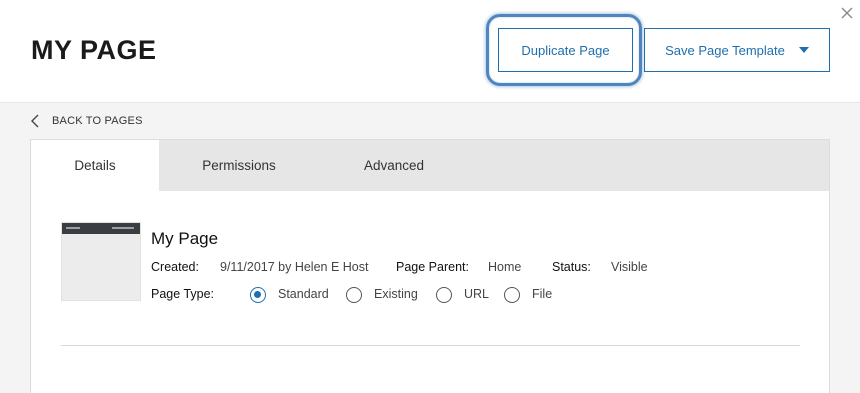  What do you see at coordinates (354, 295) in the screenshot?
I see `radio-existing` at bounding box center [354, 295].